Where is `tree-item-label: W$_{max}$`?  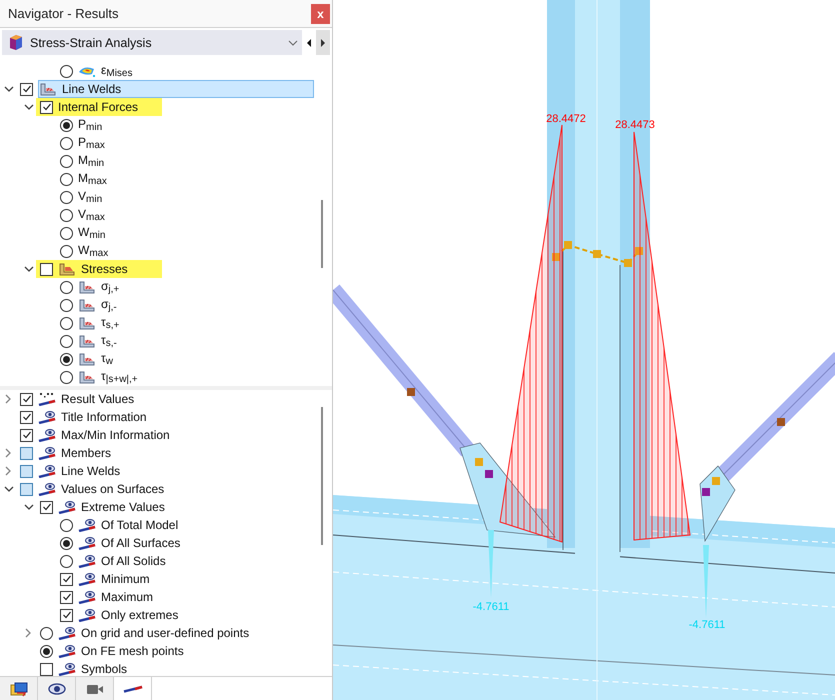 tree-item-label: W$_{max}$ is located at coordinates (93, 251).